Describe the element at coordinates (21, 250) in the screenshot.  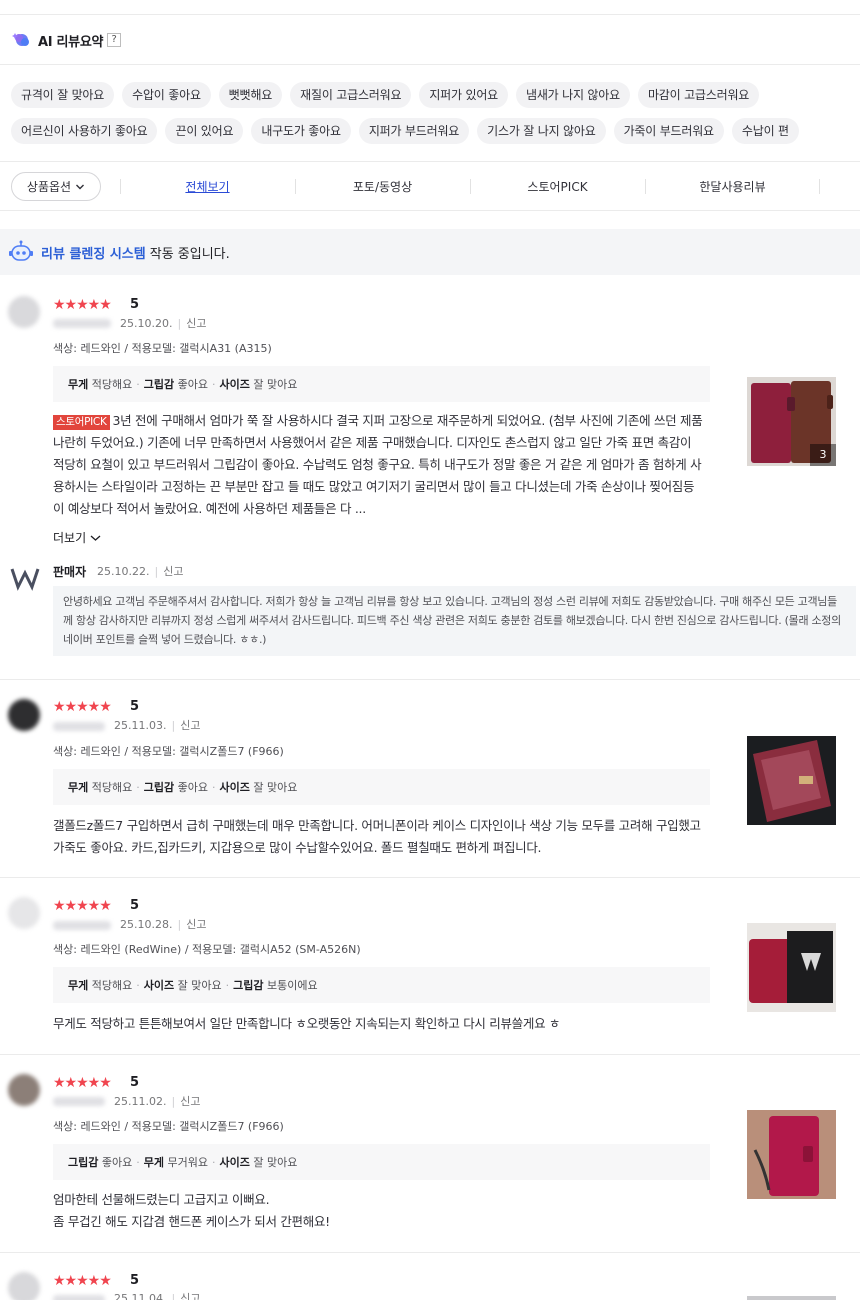
I see `robot-icon` at that location.